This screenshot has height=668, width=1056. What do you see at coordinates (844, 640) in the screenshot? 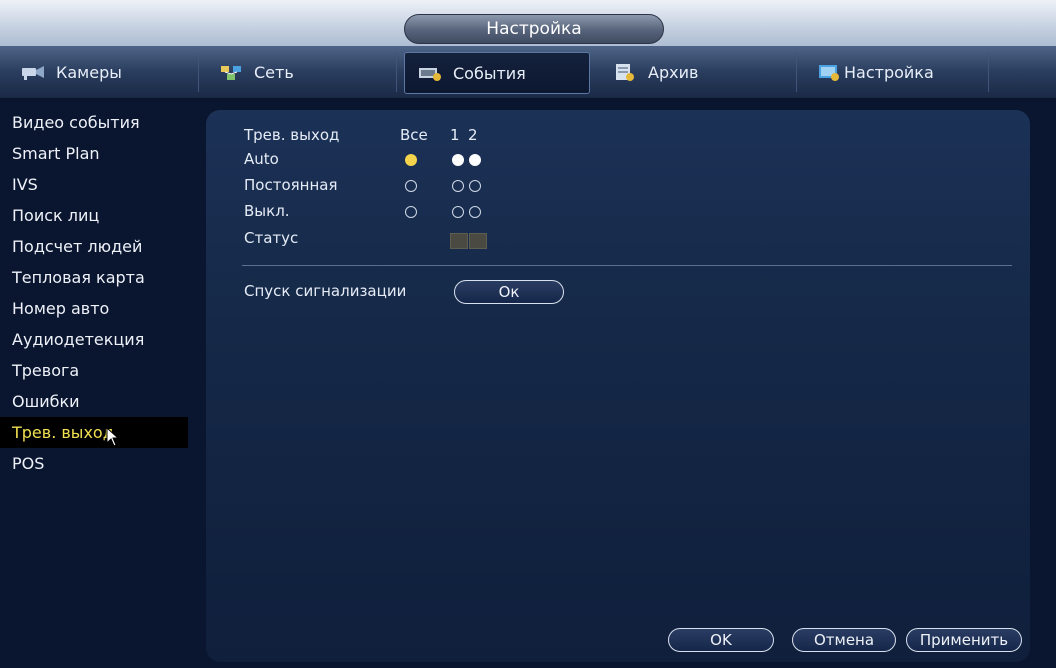
I see `cancel-button: Отмена` at bounding box center [844, 640].